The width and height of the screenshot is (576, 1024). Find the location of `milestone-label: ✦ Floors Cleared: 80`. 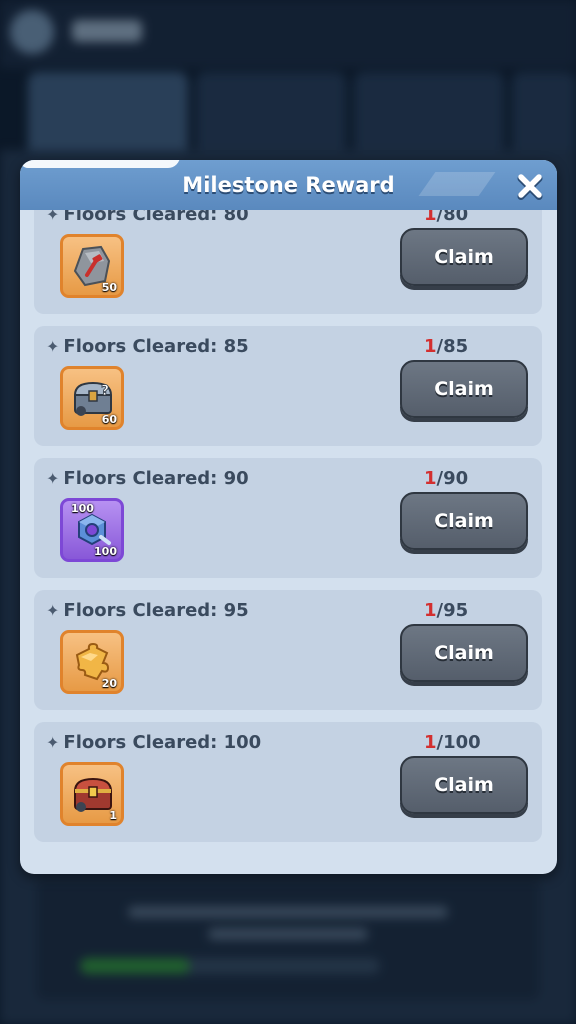

milestone-label: ✦ Floors Cleared: 80 is located at coordinates (147, 217).